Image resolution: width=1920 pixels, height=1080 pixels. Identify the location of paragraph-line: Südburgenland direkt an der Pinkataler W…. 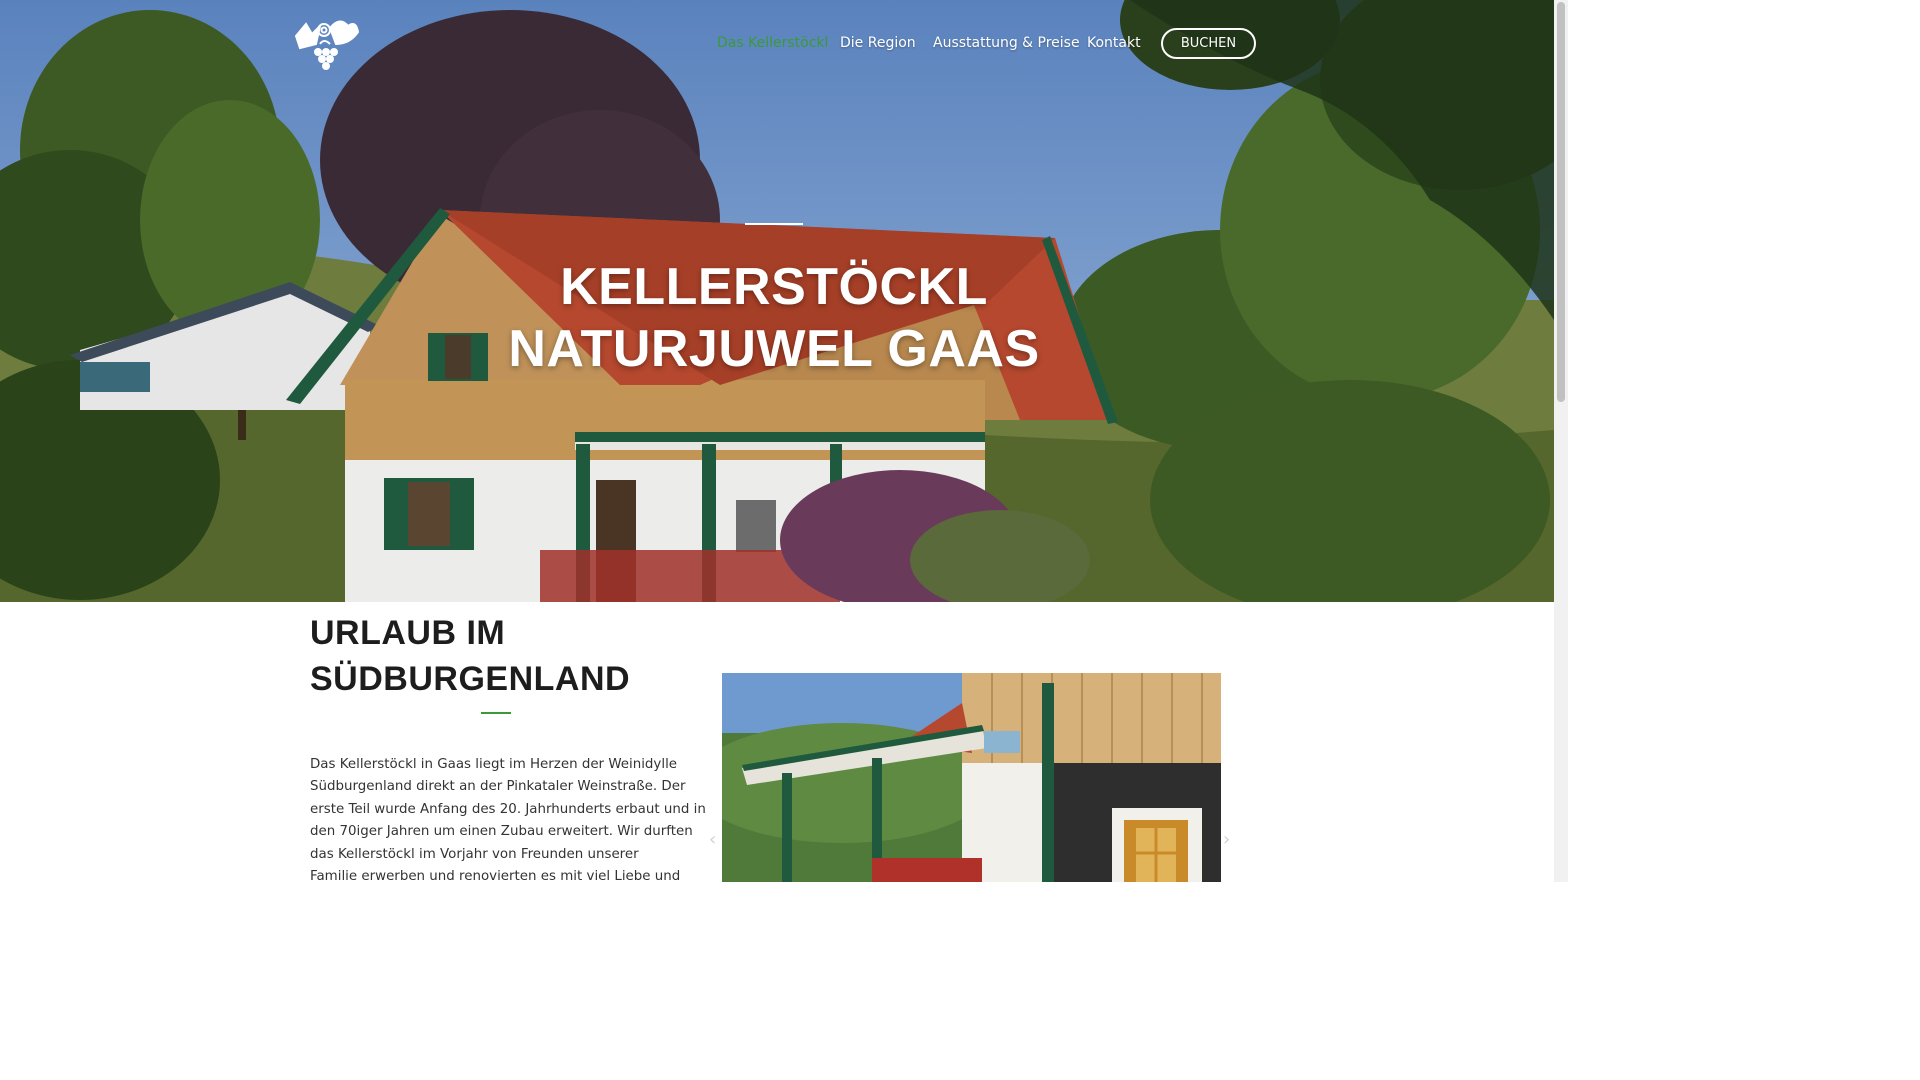
(498, 787).